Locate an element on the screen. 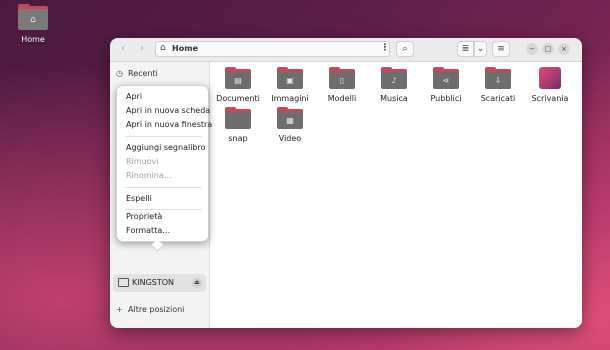 The height and width of the screenshot is (350, 610). folder-label: Documenti is located at coordinates (238, 98).